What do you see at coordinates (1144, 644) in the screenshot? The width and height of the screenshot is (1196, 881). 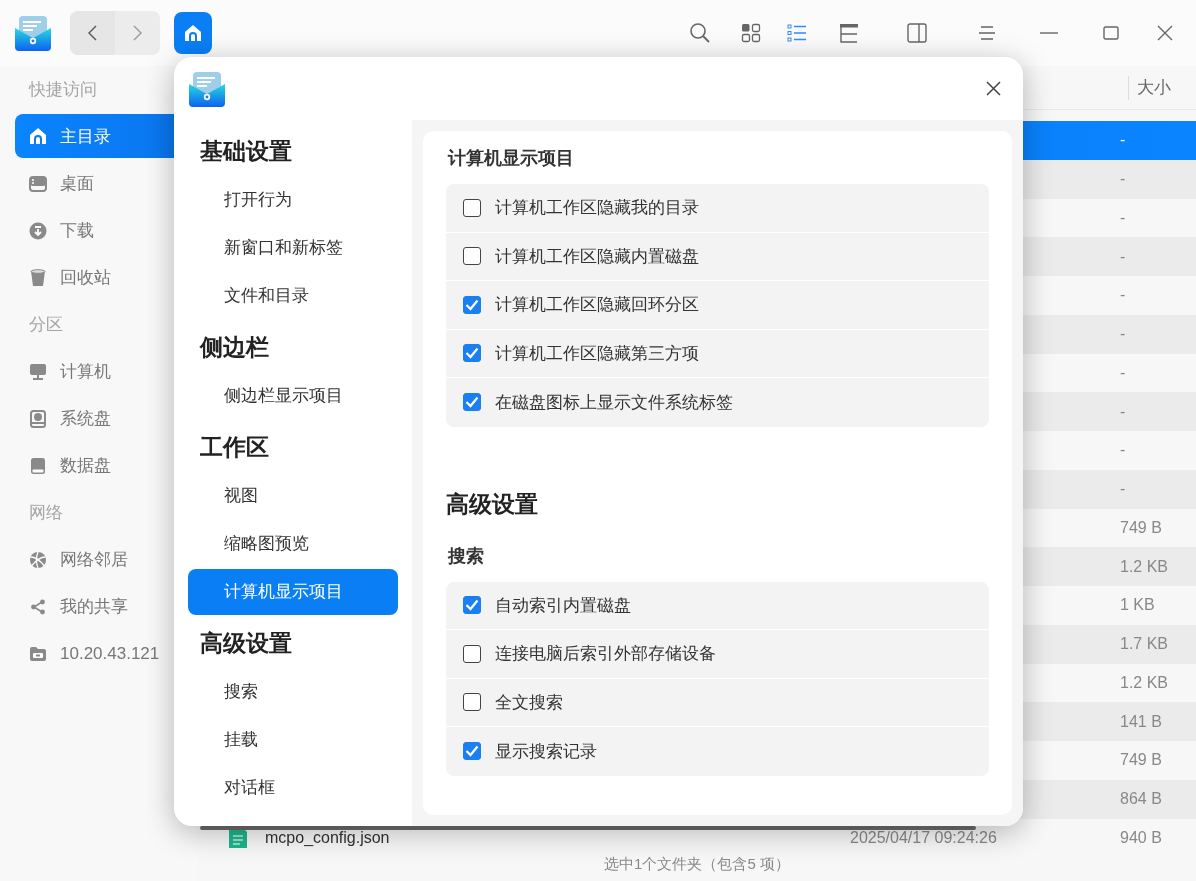 I see `file-size: 1.7 KB` at bounding box center [1144, 644].